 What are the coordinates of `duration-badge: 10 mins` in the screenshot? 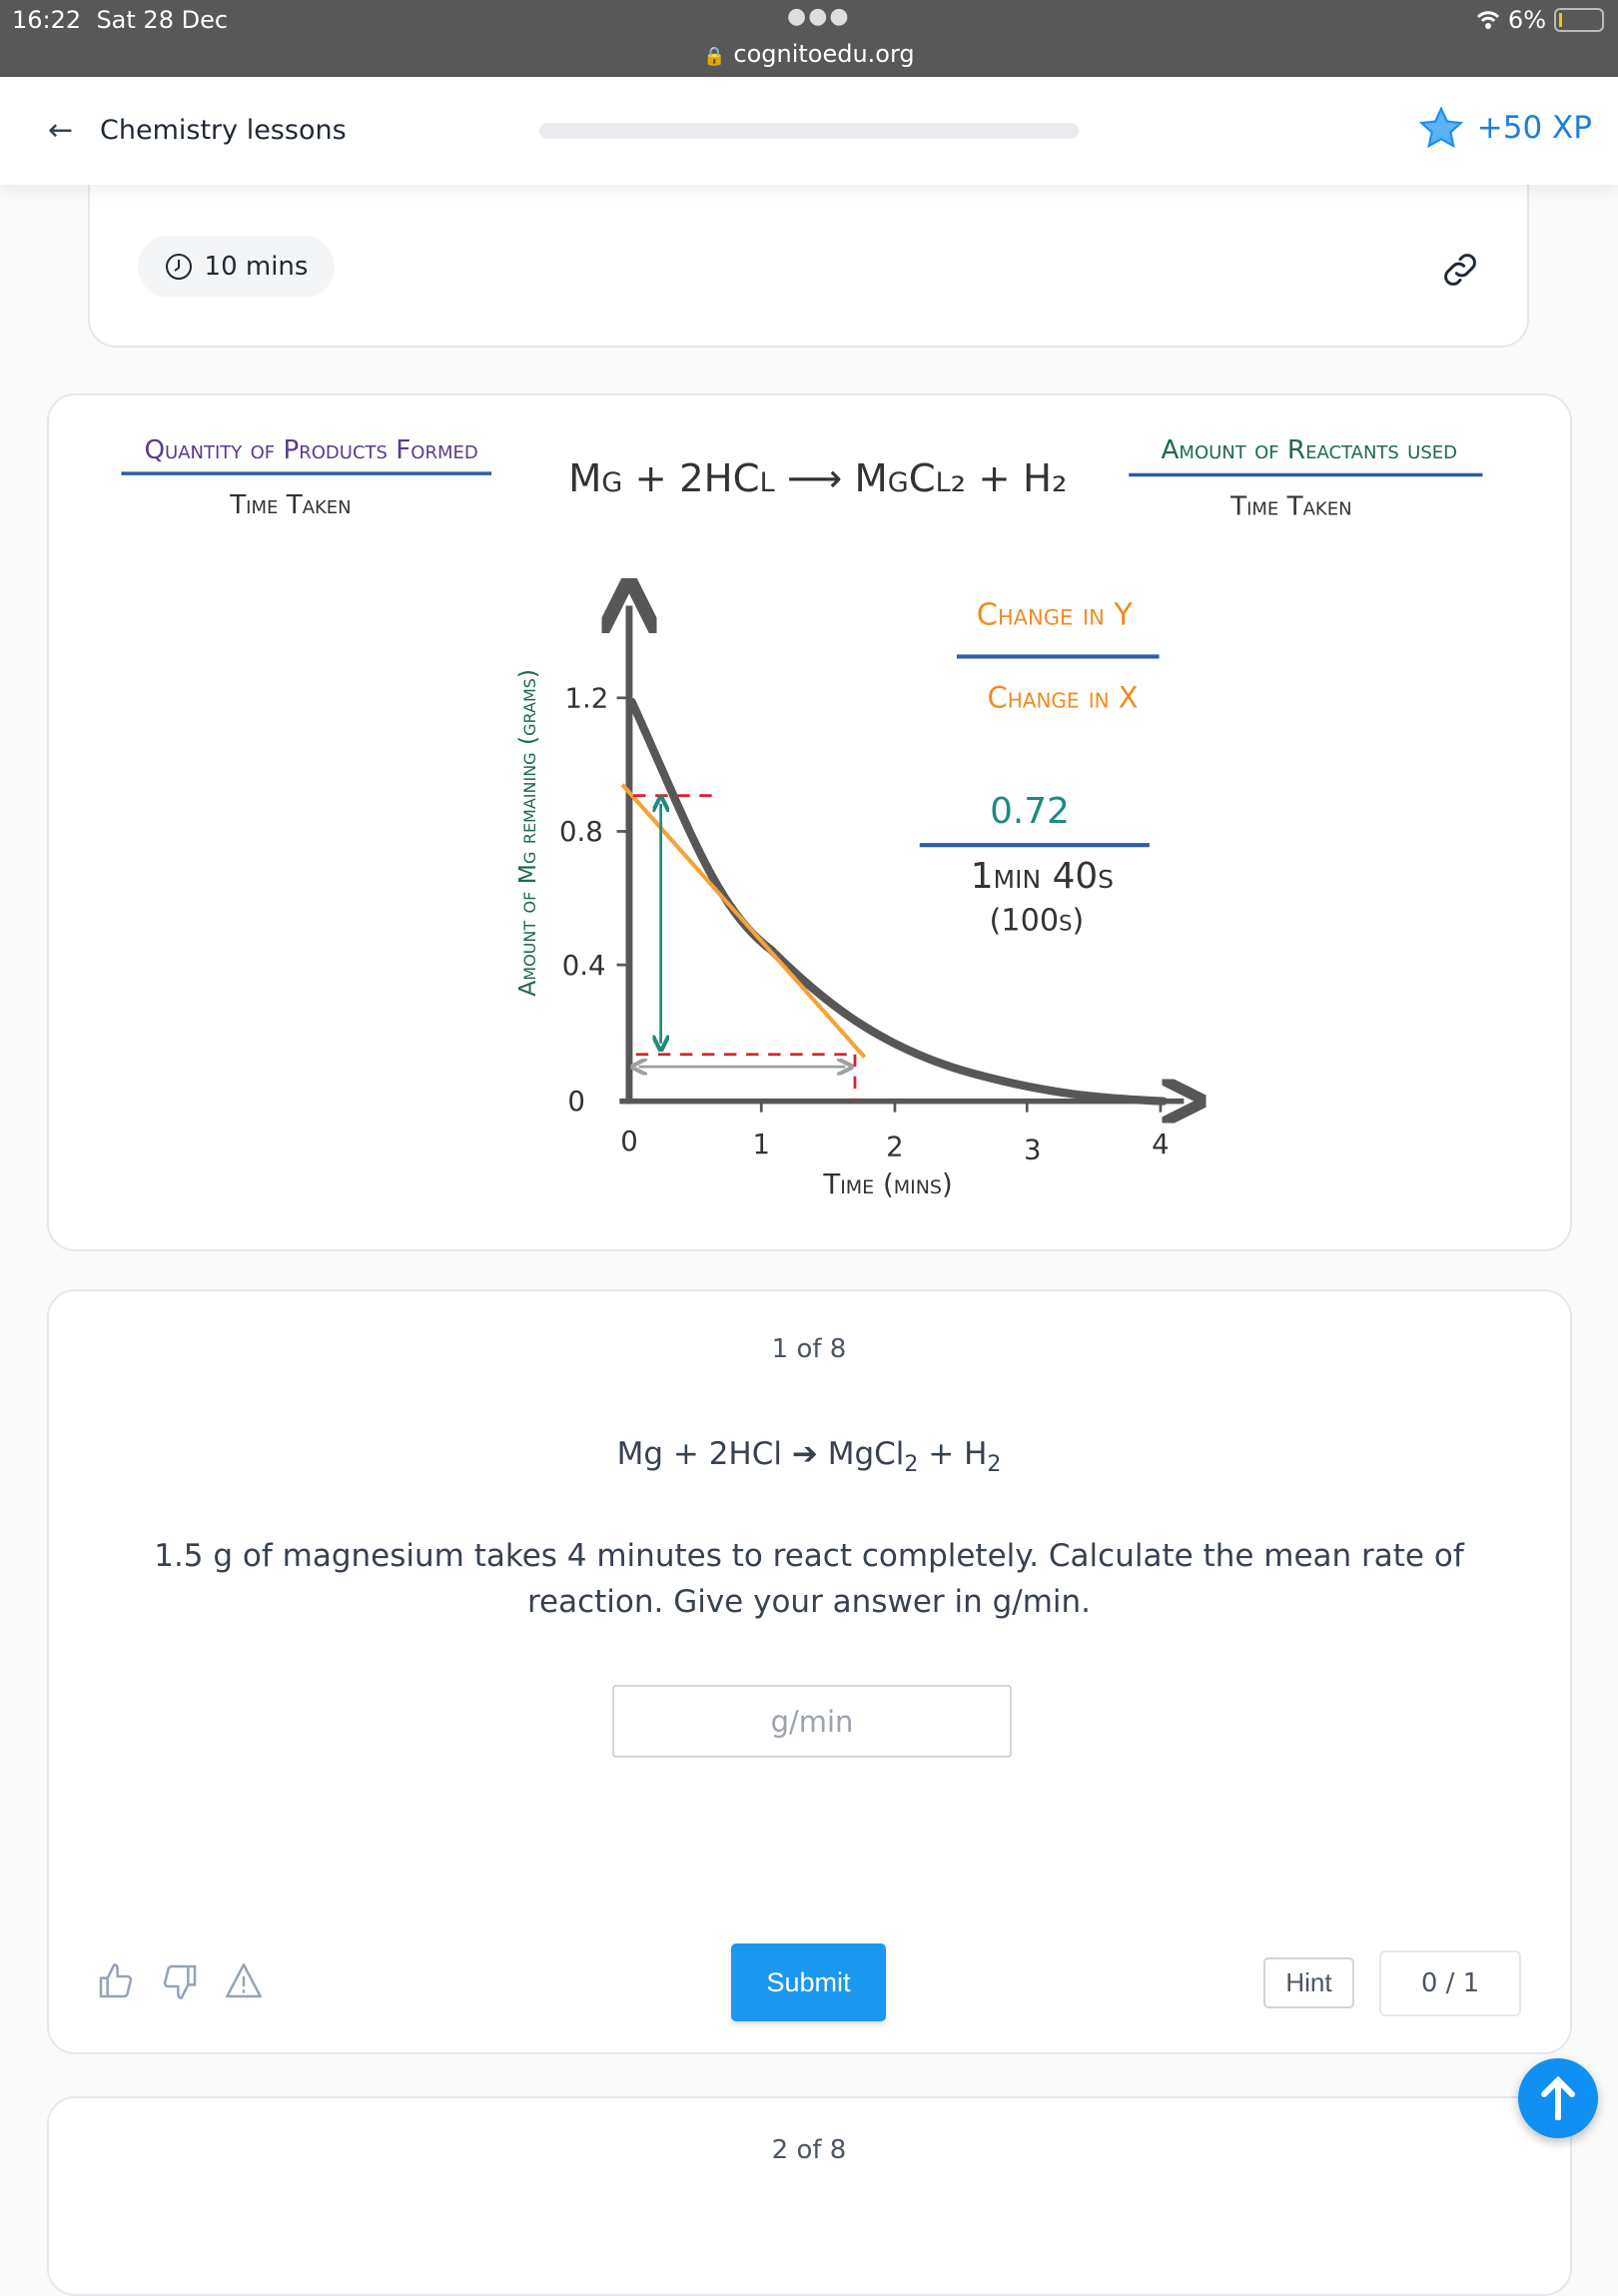 It's located at (236, 267).